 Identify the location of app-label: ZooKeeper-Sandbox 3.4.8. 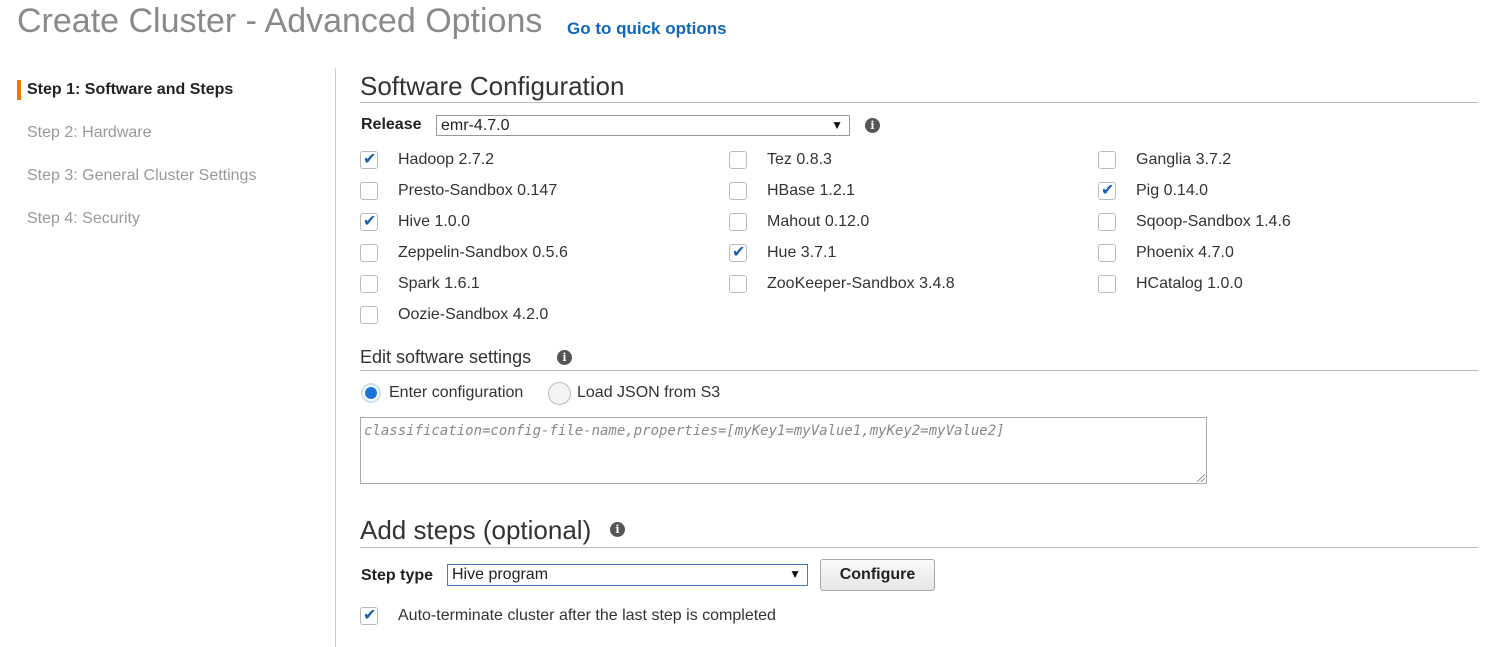
(861, 283).